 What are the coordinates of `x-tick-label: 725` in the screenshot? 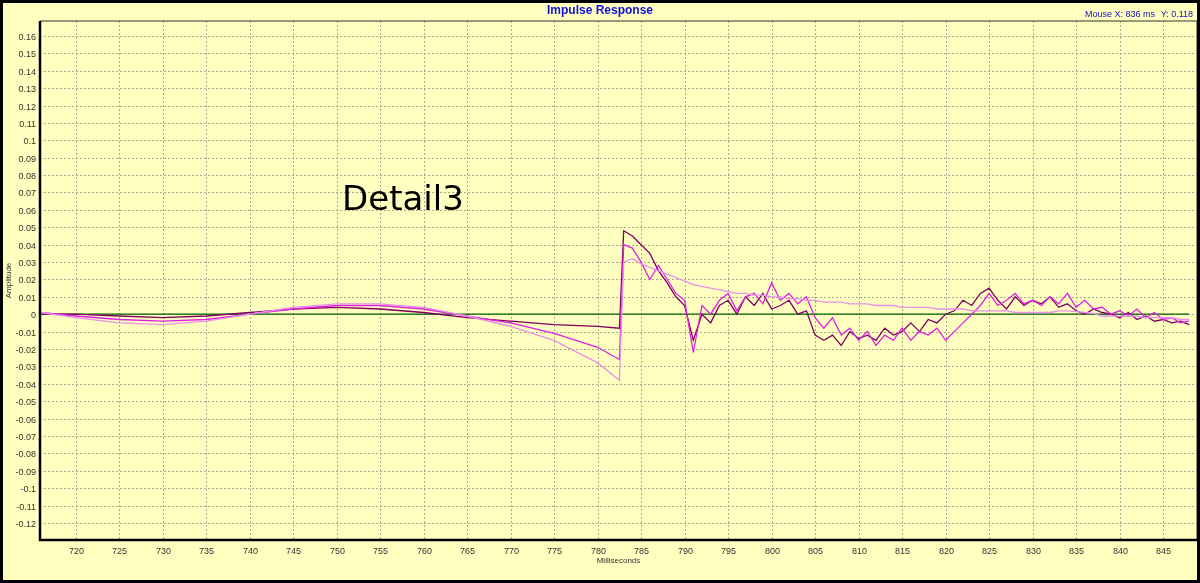 It's located at (119, 551).